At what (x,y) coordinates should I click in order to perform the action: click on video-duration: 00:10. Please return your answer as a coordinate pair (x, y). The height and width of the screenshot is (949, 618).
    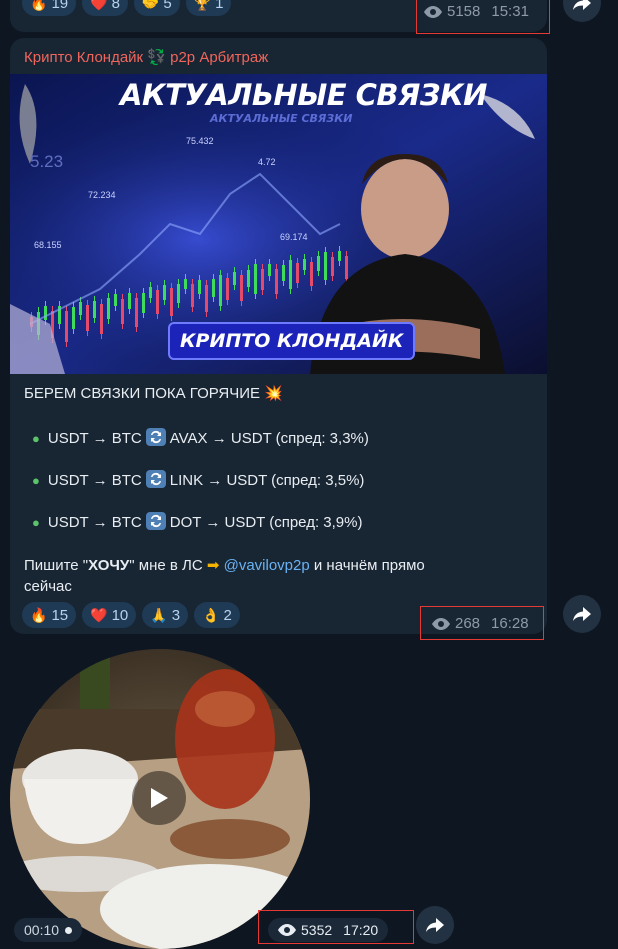
    Looking at the image, I should click on (48, 930).